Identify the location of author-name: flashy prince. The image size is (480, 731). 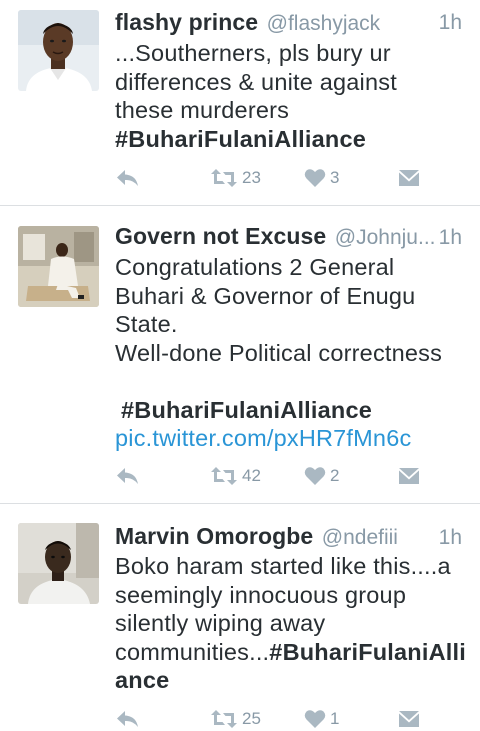
(186, 22).